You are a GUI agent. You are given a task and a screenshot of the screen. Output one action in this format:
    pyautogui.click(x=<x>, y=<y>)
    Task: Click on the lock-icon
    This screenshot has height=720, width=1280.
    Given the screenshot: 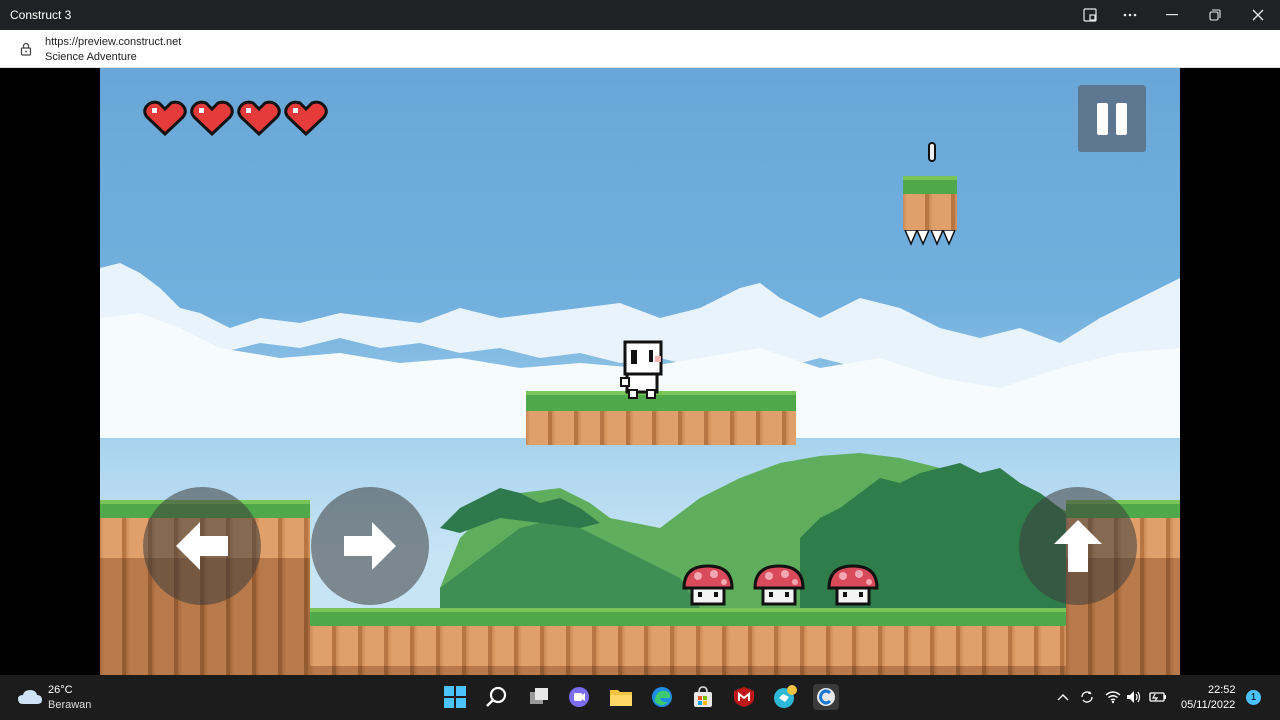 What is the action you would take?
    pyautogui.click(x=26, y=49)
    